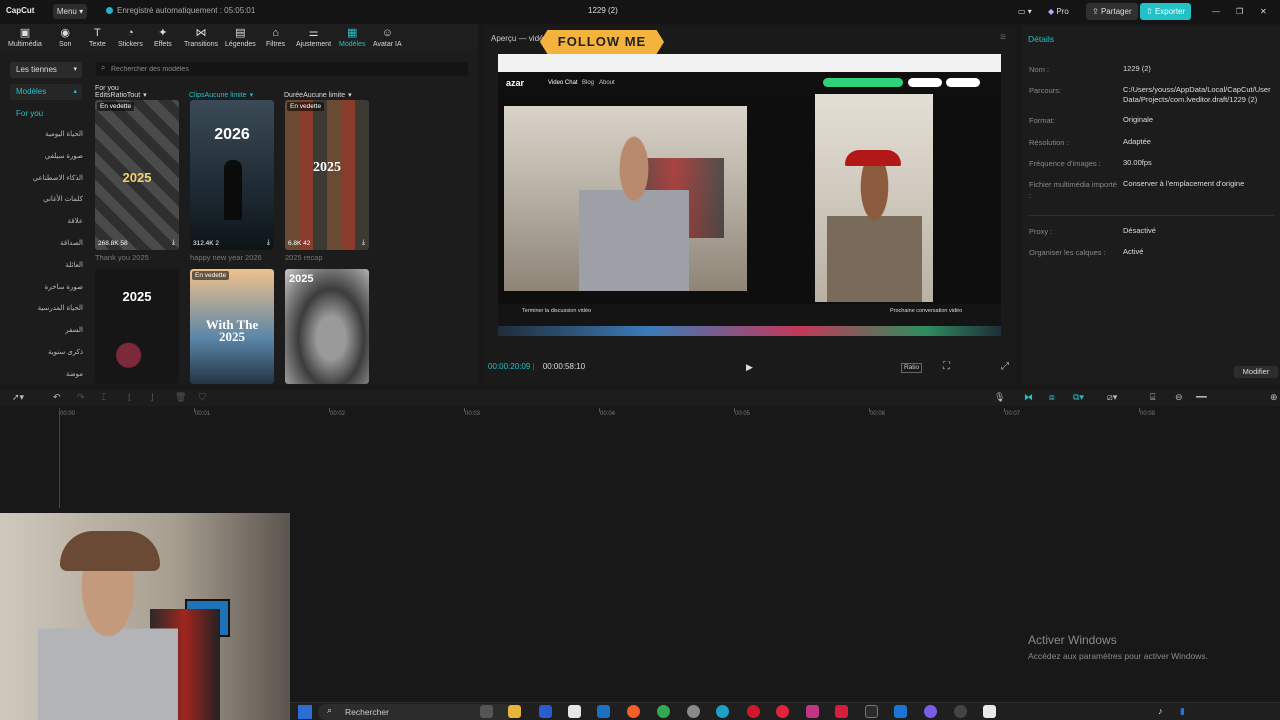 The width and height of the screenshot is (1280, 720). What do you see at coordinates (1112, 11) in the screenshot?
I see `share-button: ⇪ Partager` at bounding box center [1112, 11].